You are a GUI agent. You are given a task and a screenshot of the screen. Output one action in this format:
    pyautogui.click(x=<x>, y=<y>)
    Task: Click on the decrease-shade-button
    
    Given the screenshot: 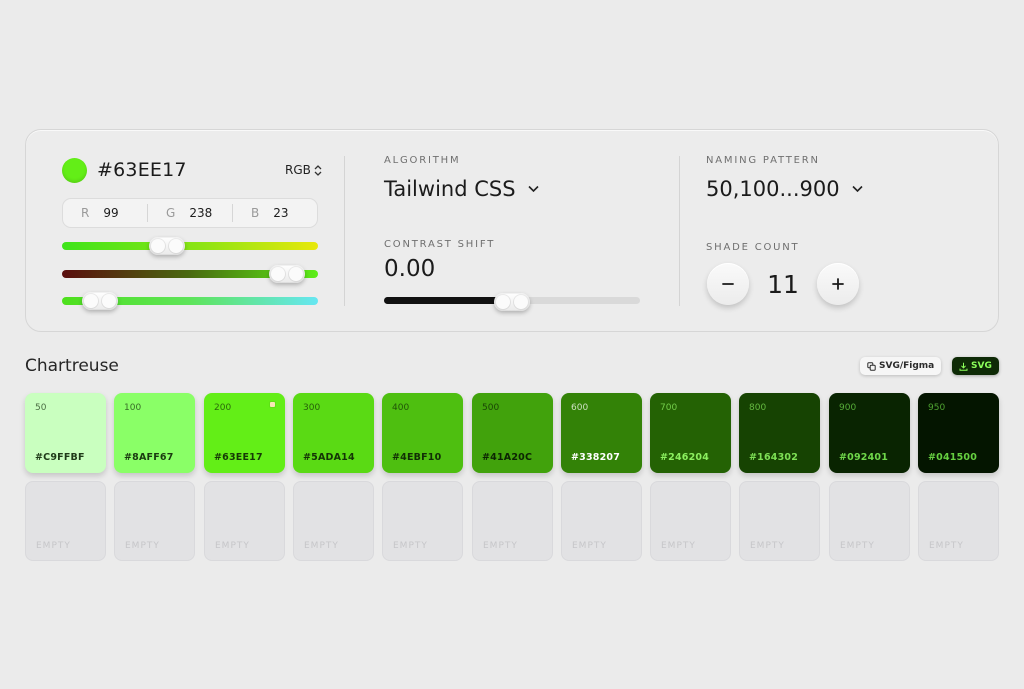 What is the action you would take?
    pyautogui.click(x=728, y=284)
    